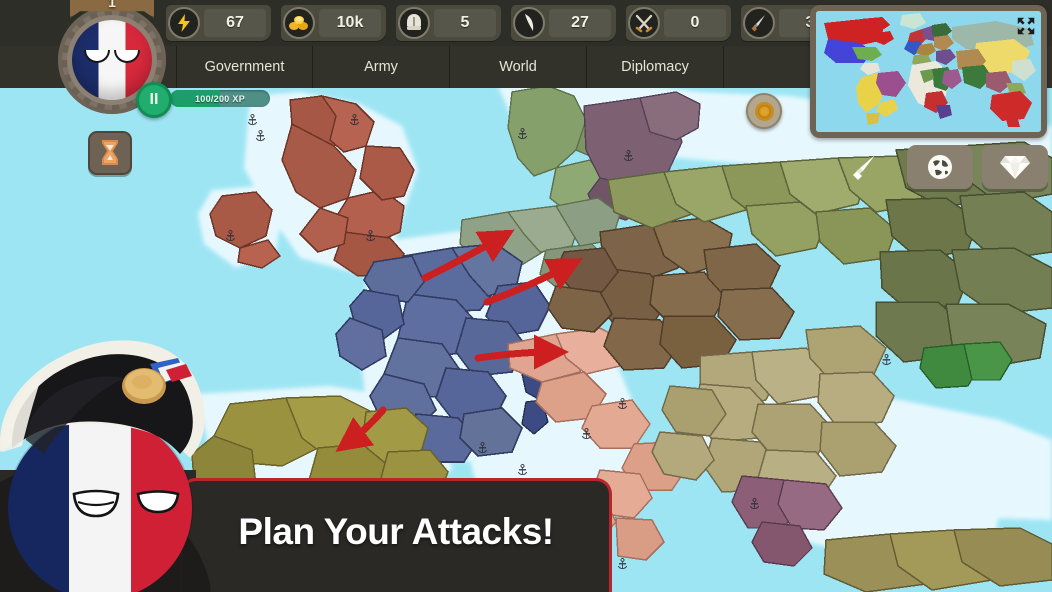 This screenshot has height=592, width=1052. What do you see at coordinates (299, 23) in the screenshot?
I see `gold-coins-icon` at bounding box center [299, 23].